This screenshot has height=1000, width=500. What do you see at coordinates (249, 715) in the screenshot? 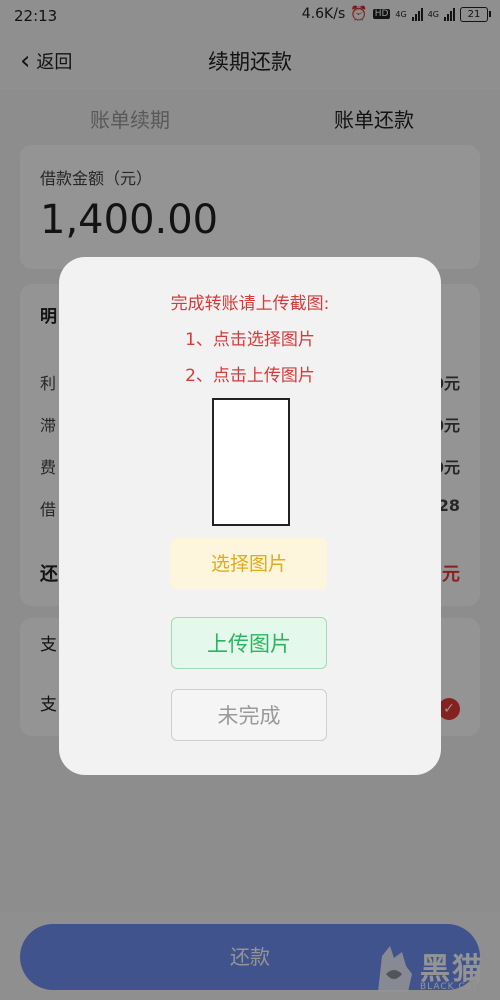
I see `not-completed-button: 未完成` at bounding box center [249, 715].